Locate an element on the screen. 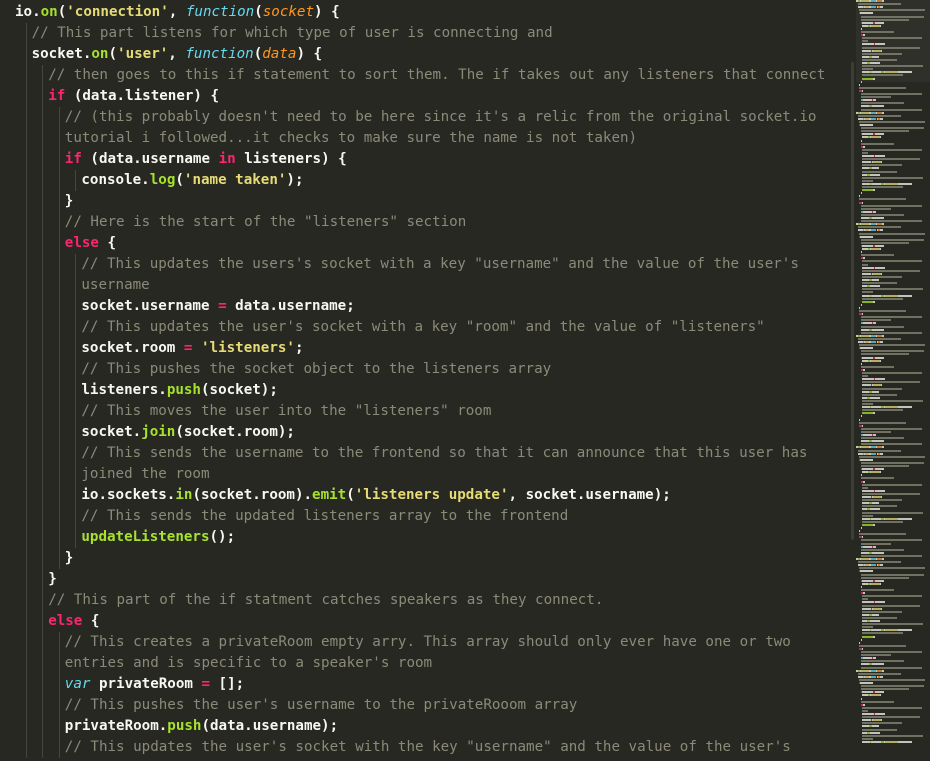 The width and height of the screenshot is (930, 761). code-line: socket.on('user', function(data) { is located at coordinates (430, 54).